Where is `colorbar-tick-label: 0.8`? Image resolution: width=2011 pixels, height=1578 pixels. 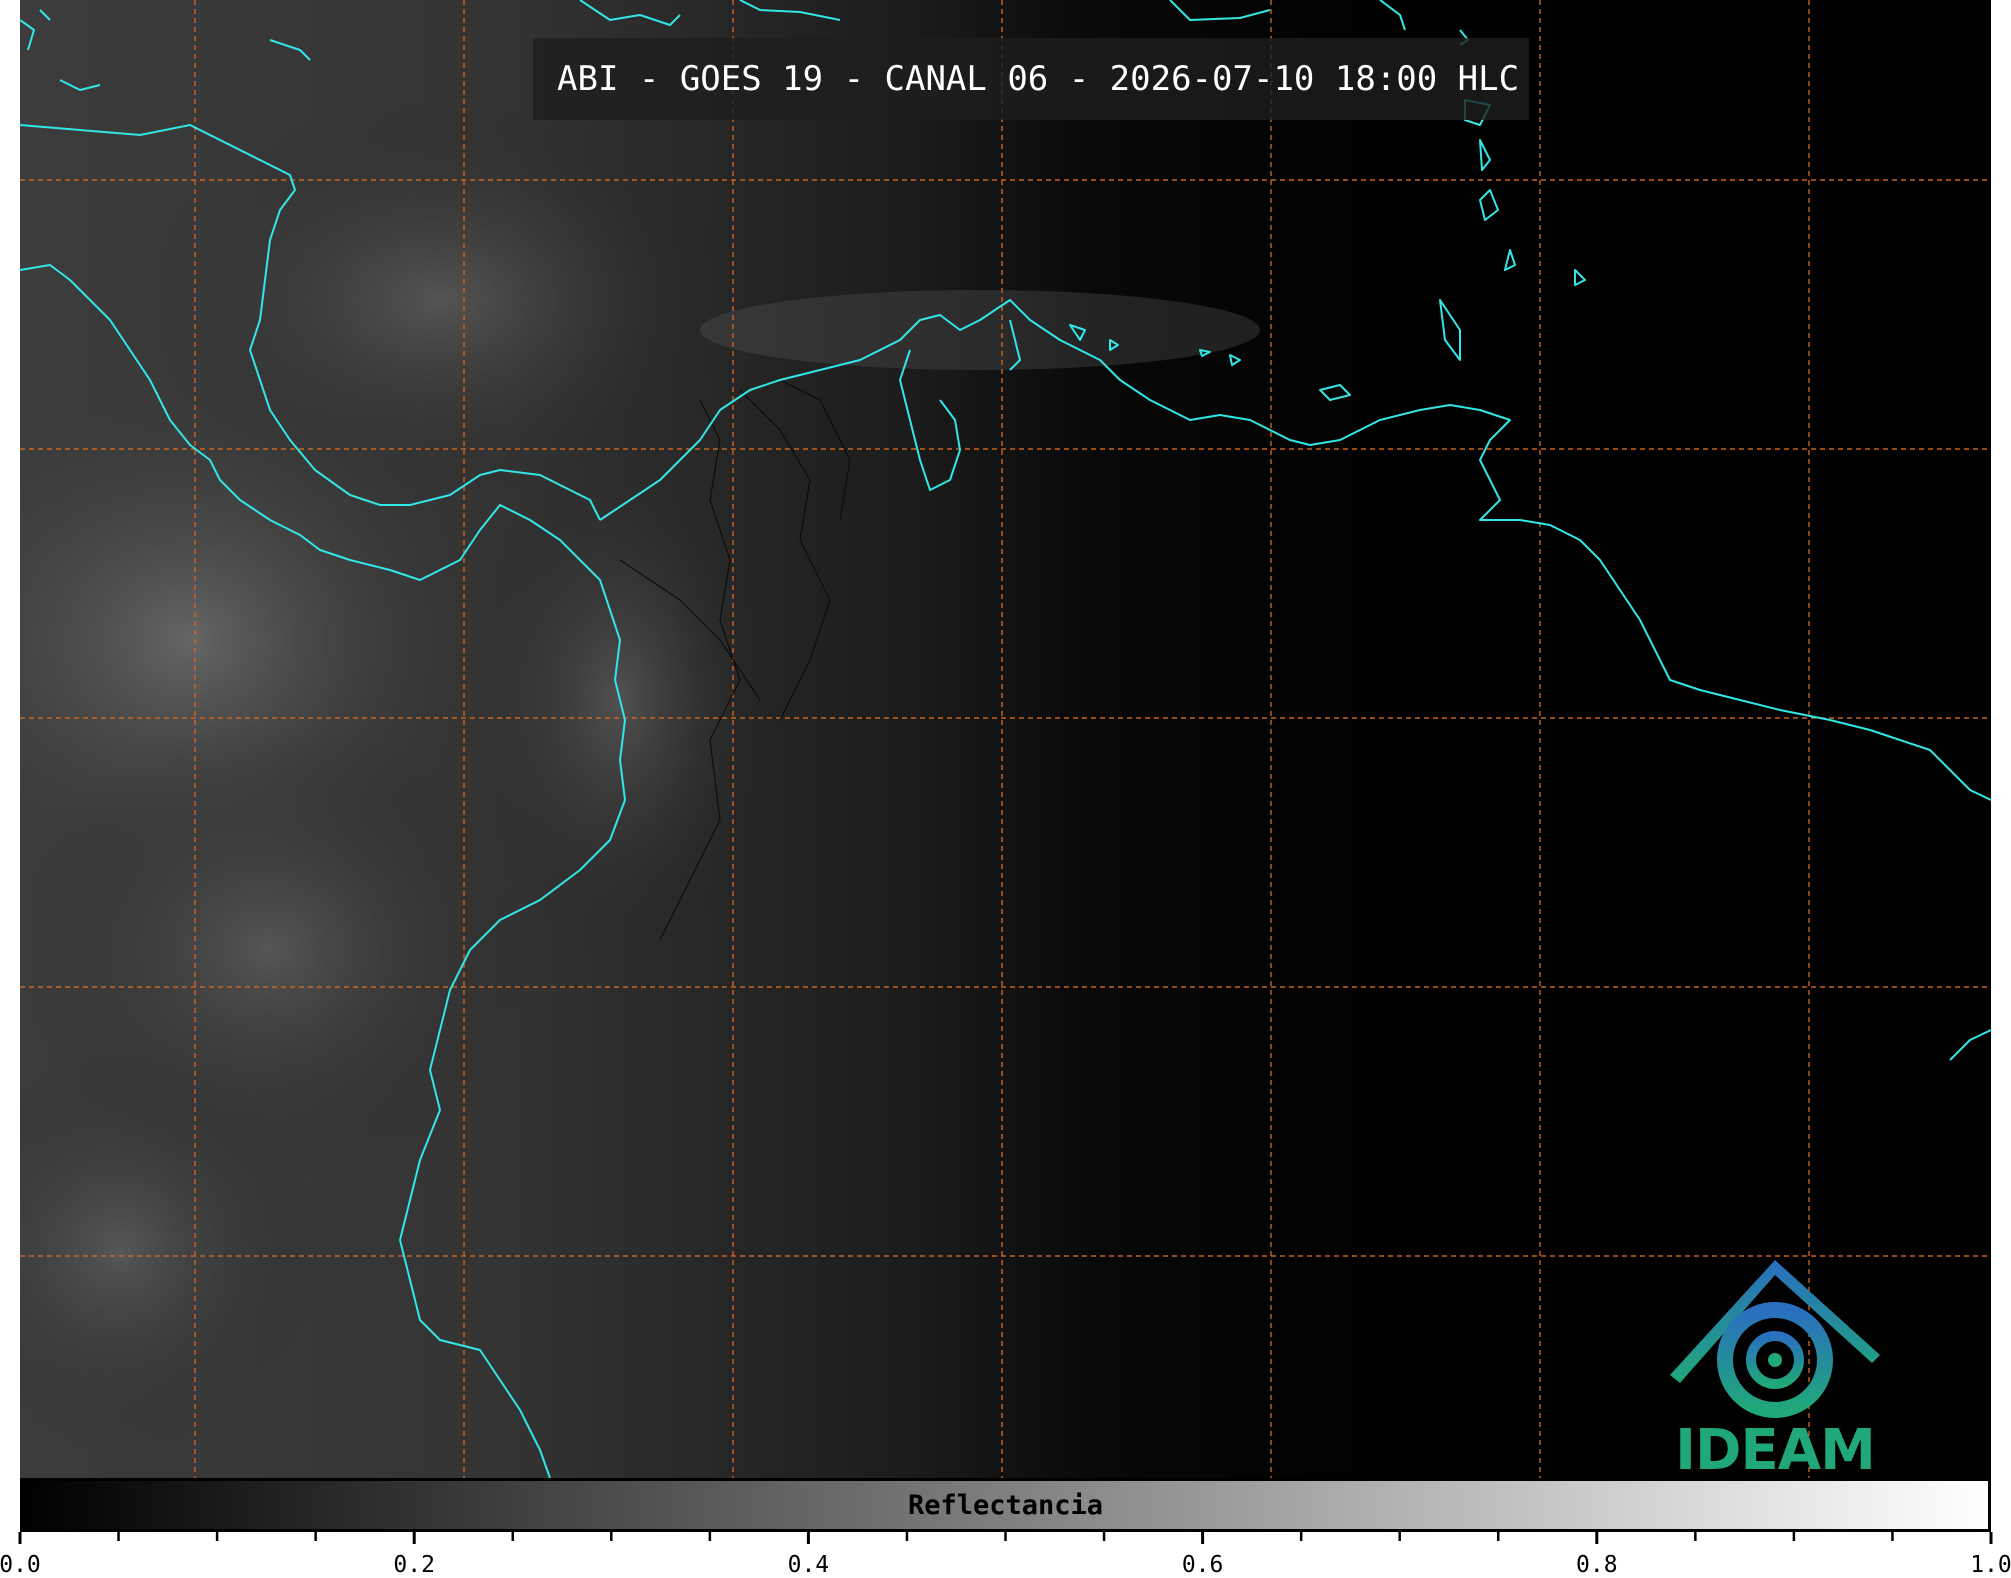
colorbar-tick-label: 0.8 is located at coordinates (1597, 1565).